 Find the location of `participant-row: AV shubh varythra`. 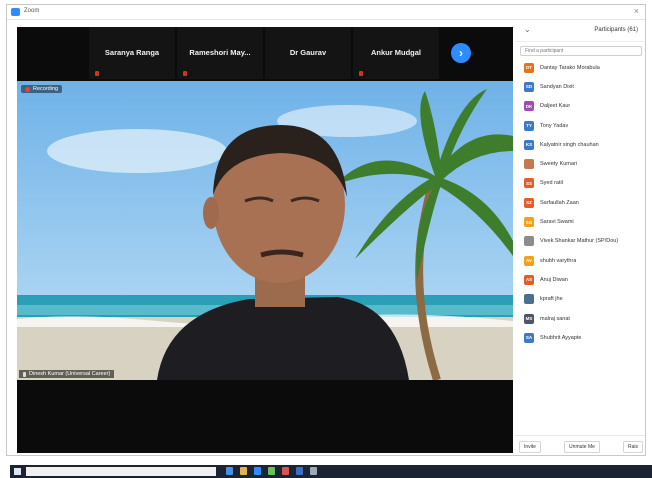

participant-row: AV shubh varythra is located at coordinates (580, 260).